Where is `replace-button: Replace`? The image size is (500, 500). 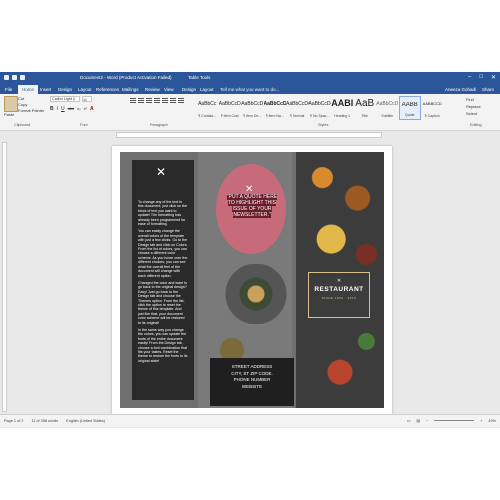 replace-button: Replace is located at coordinates (473, 106).